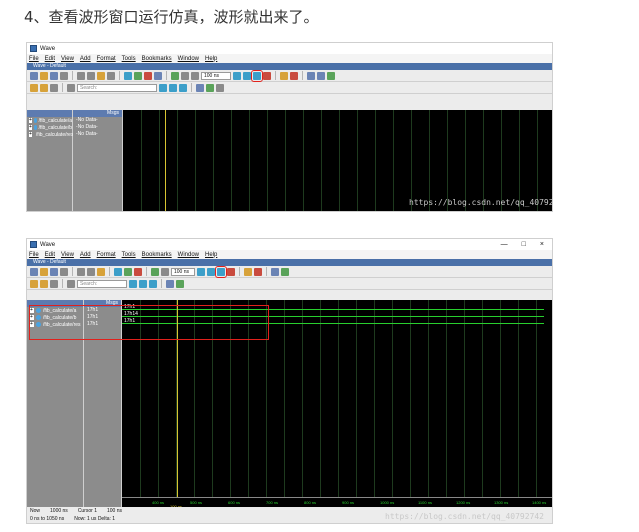 Image resolution: width=639 pixels, height=532 pixels. I want to click on window-title: Wave, so click(48, 244).